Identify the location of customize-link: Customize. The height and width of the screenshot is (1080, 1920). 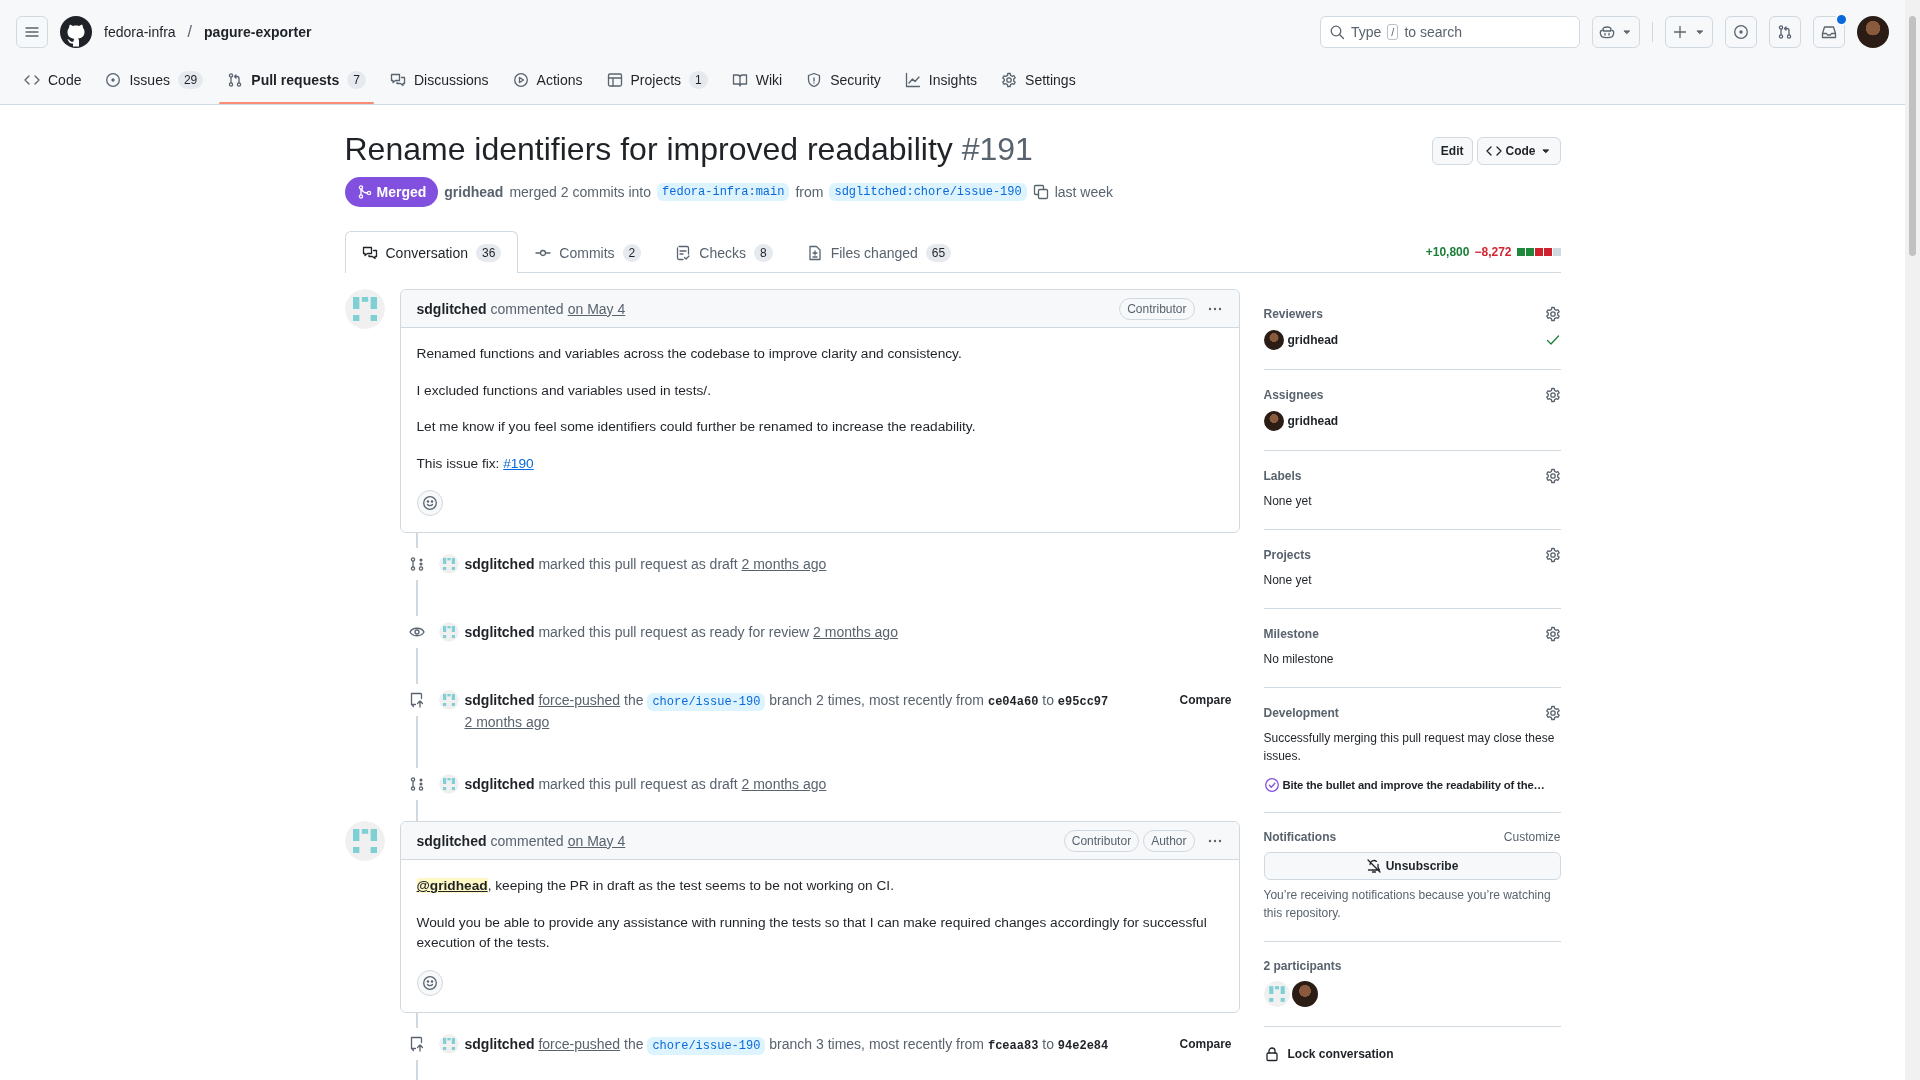
(1532, 837).